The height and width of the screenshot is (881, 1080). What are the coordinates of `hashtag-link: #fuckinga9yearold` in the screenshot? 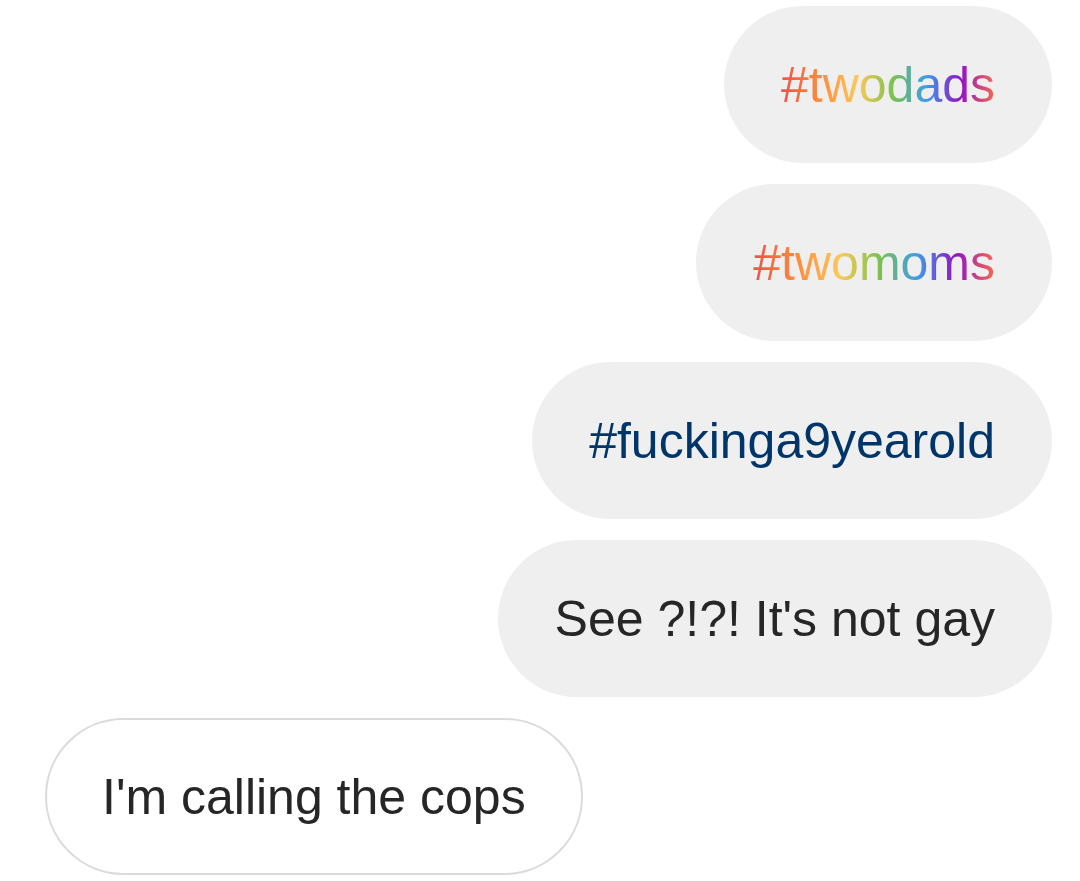 It's located at (792, 440).